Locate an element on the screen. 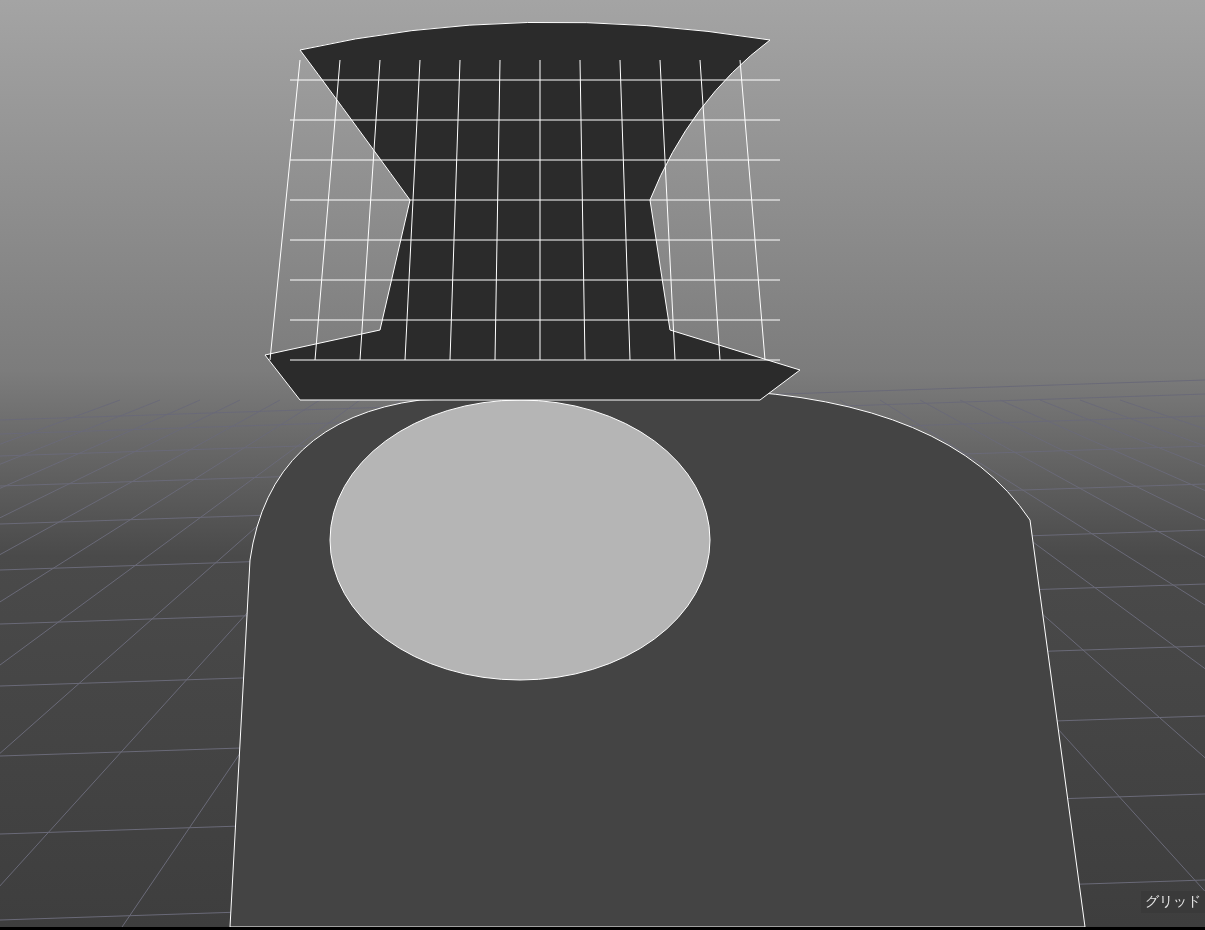  viewport-label: グリッド is located at coordinates (1173, 902).